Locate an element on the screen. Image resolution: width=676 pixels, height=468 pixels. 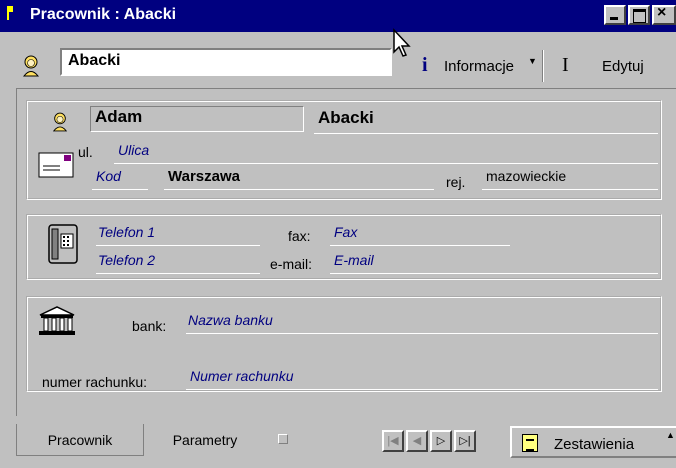
last-record-icon: ▷| is located at coordinates (465, 441).